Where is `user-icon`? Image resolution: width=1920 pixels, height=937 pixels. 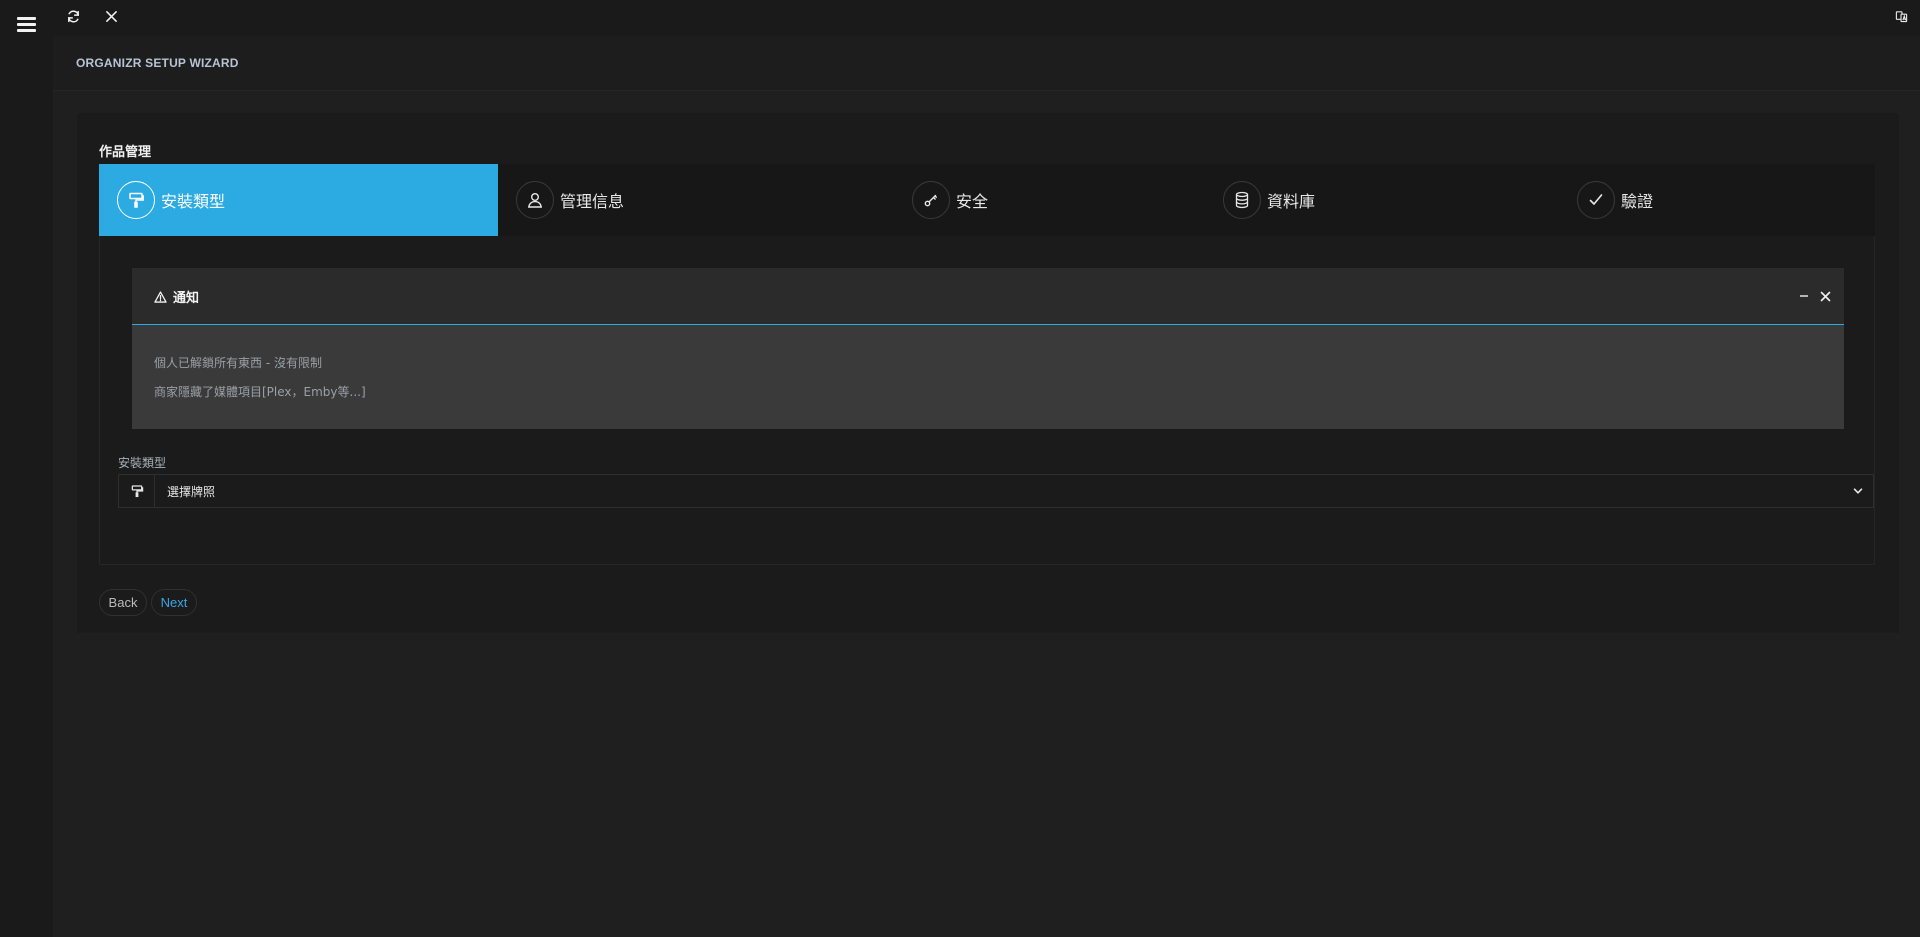
user-icon is located at coordinates (535, 200).